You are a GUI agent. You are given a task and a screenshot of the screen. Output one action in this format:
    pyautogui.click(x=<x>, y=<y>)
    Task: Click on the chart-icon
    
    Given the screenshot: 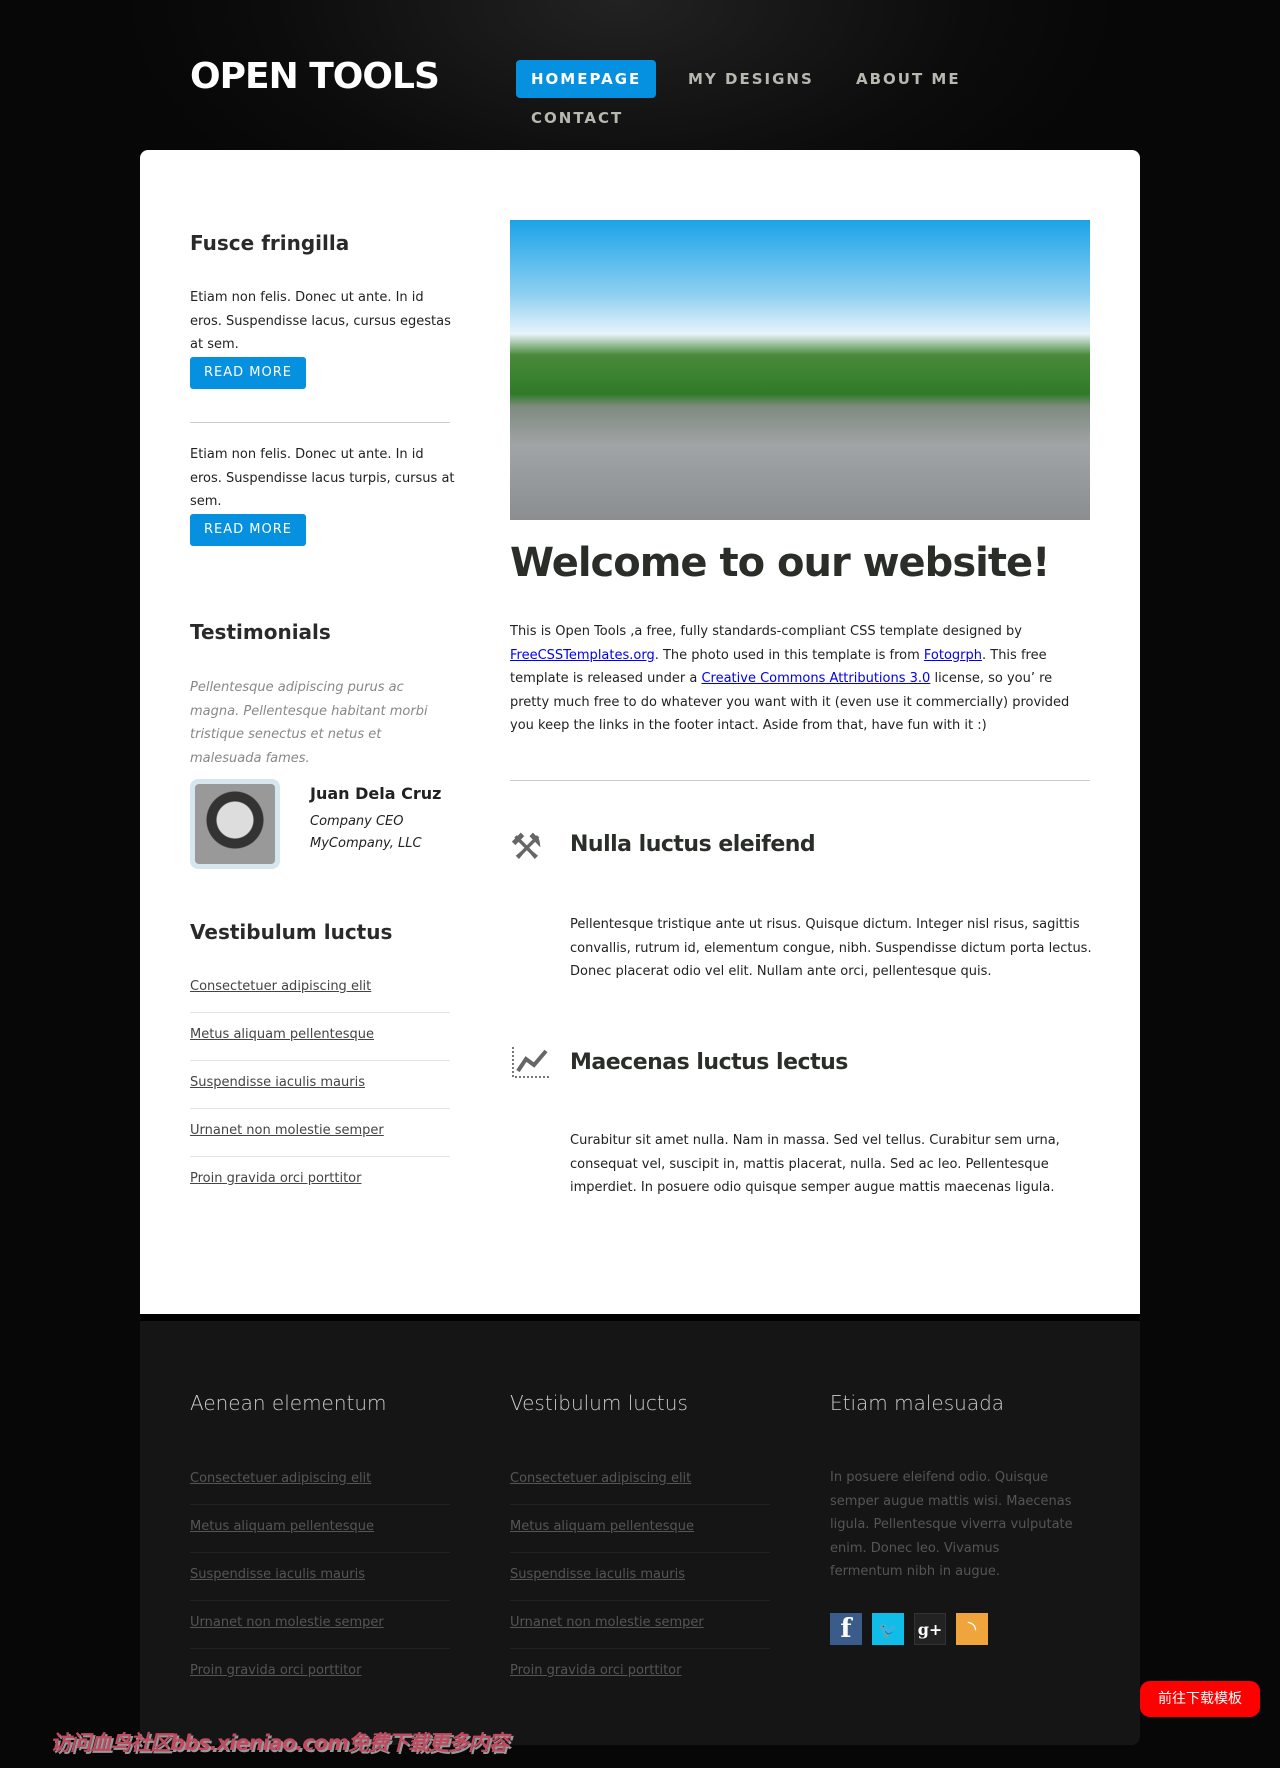 What is the action you would take?
    pyautogui.click(x=531, y=1062)
    